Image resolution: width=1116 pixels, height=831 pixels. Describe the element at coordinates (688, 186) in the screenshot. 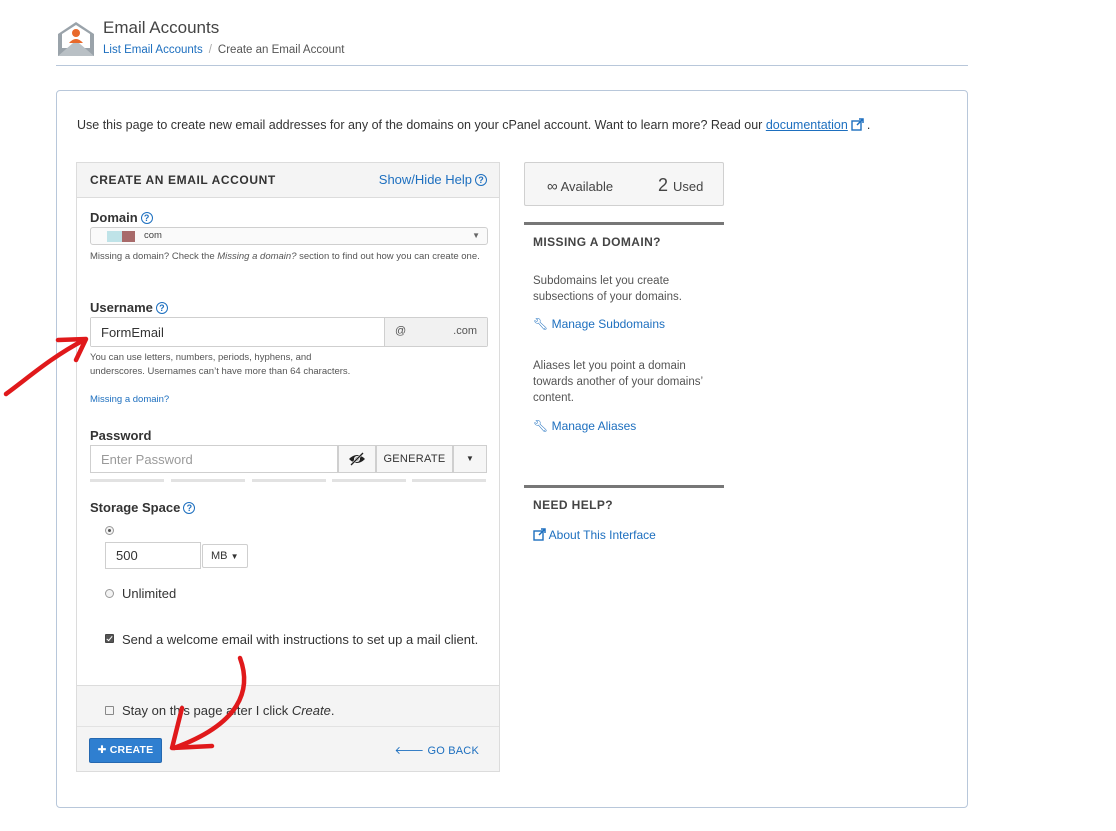

I see `used-label: Used` at that location.